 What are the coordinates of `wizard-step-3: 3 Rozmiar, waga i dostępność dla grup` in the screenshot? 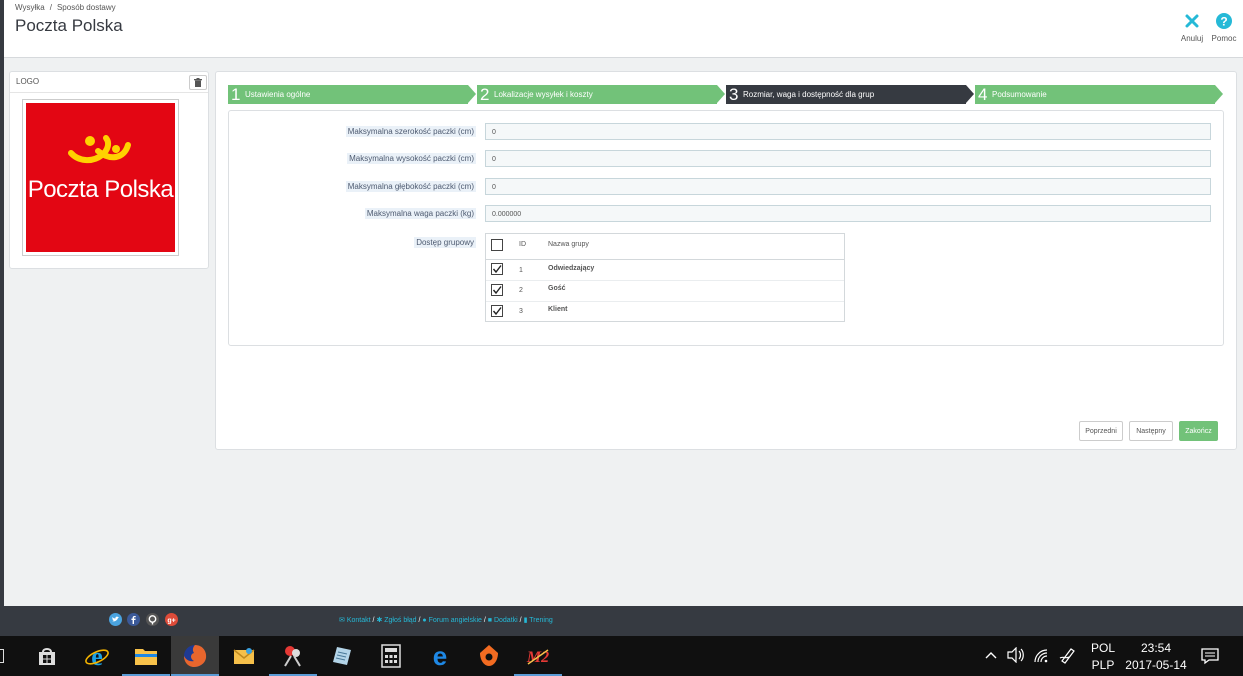 It's located at (850, 94).